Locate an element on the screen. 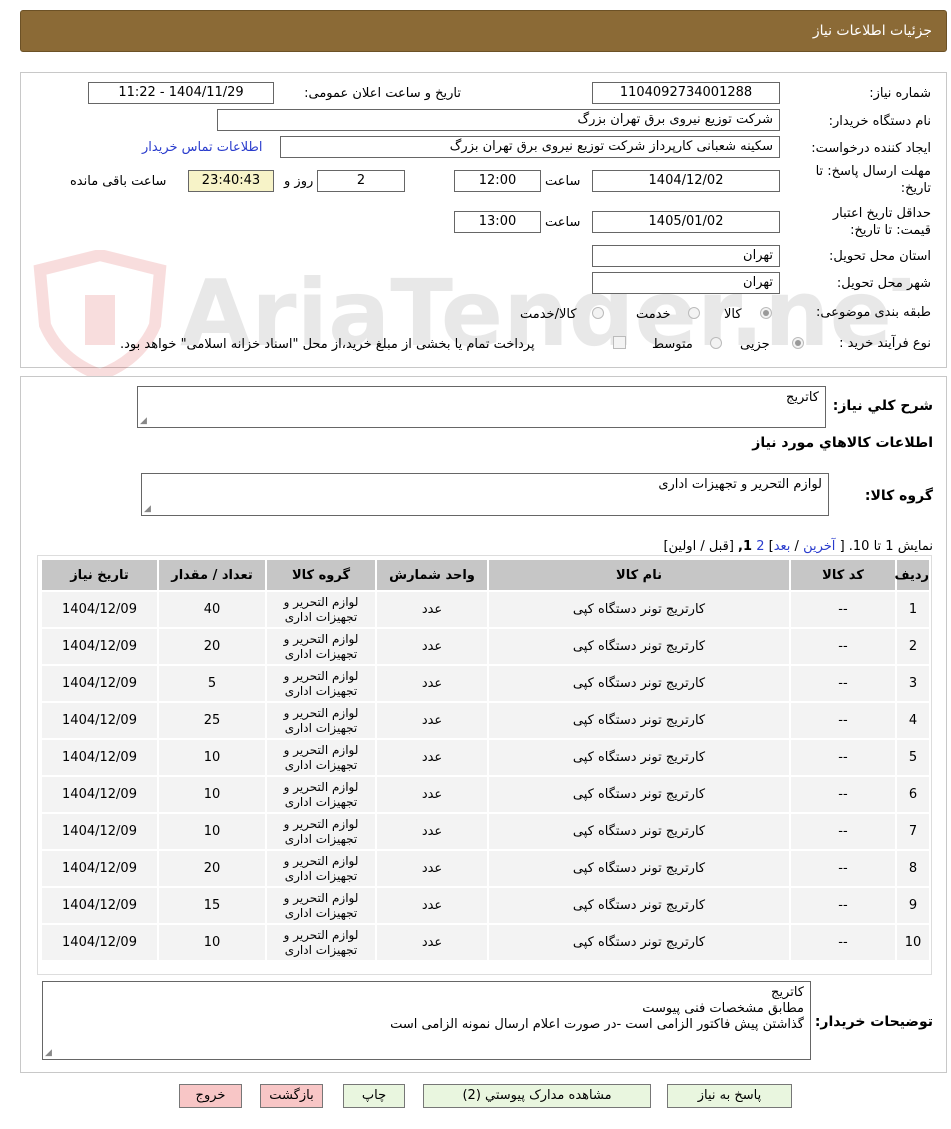 The height and width of the screenshot is (1129, 951). validity-label-1: حداقل تاریخ اعتبار is located at coordinates (881, 213).